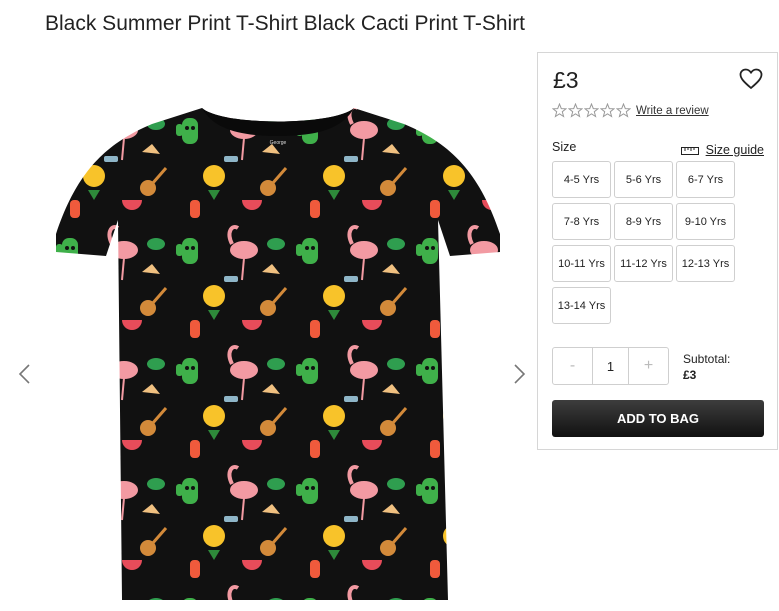 This screenshot has height=611, width=779. Describe the element at coordinates (734, 150) in the screenshot. I see `size-guide-label: Size guide` at that location.